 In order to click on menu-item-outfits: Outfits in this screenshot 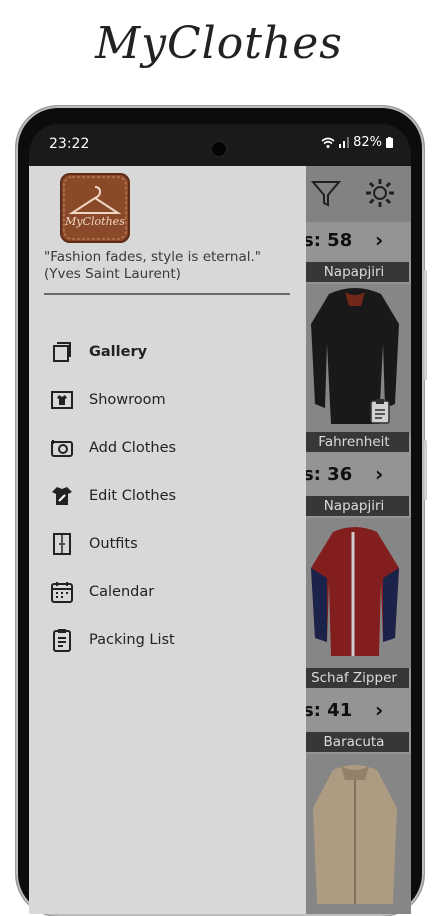, I will do `click(167, 543)`.